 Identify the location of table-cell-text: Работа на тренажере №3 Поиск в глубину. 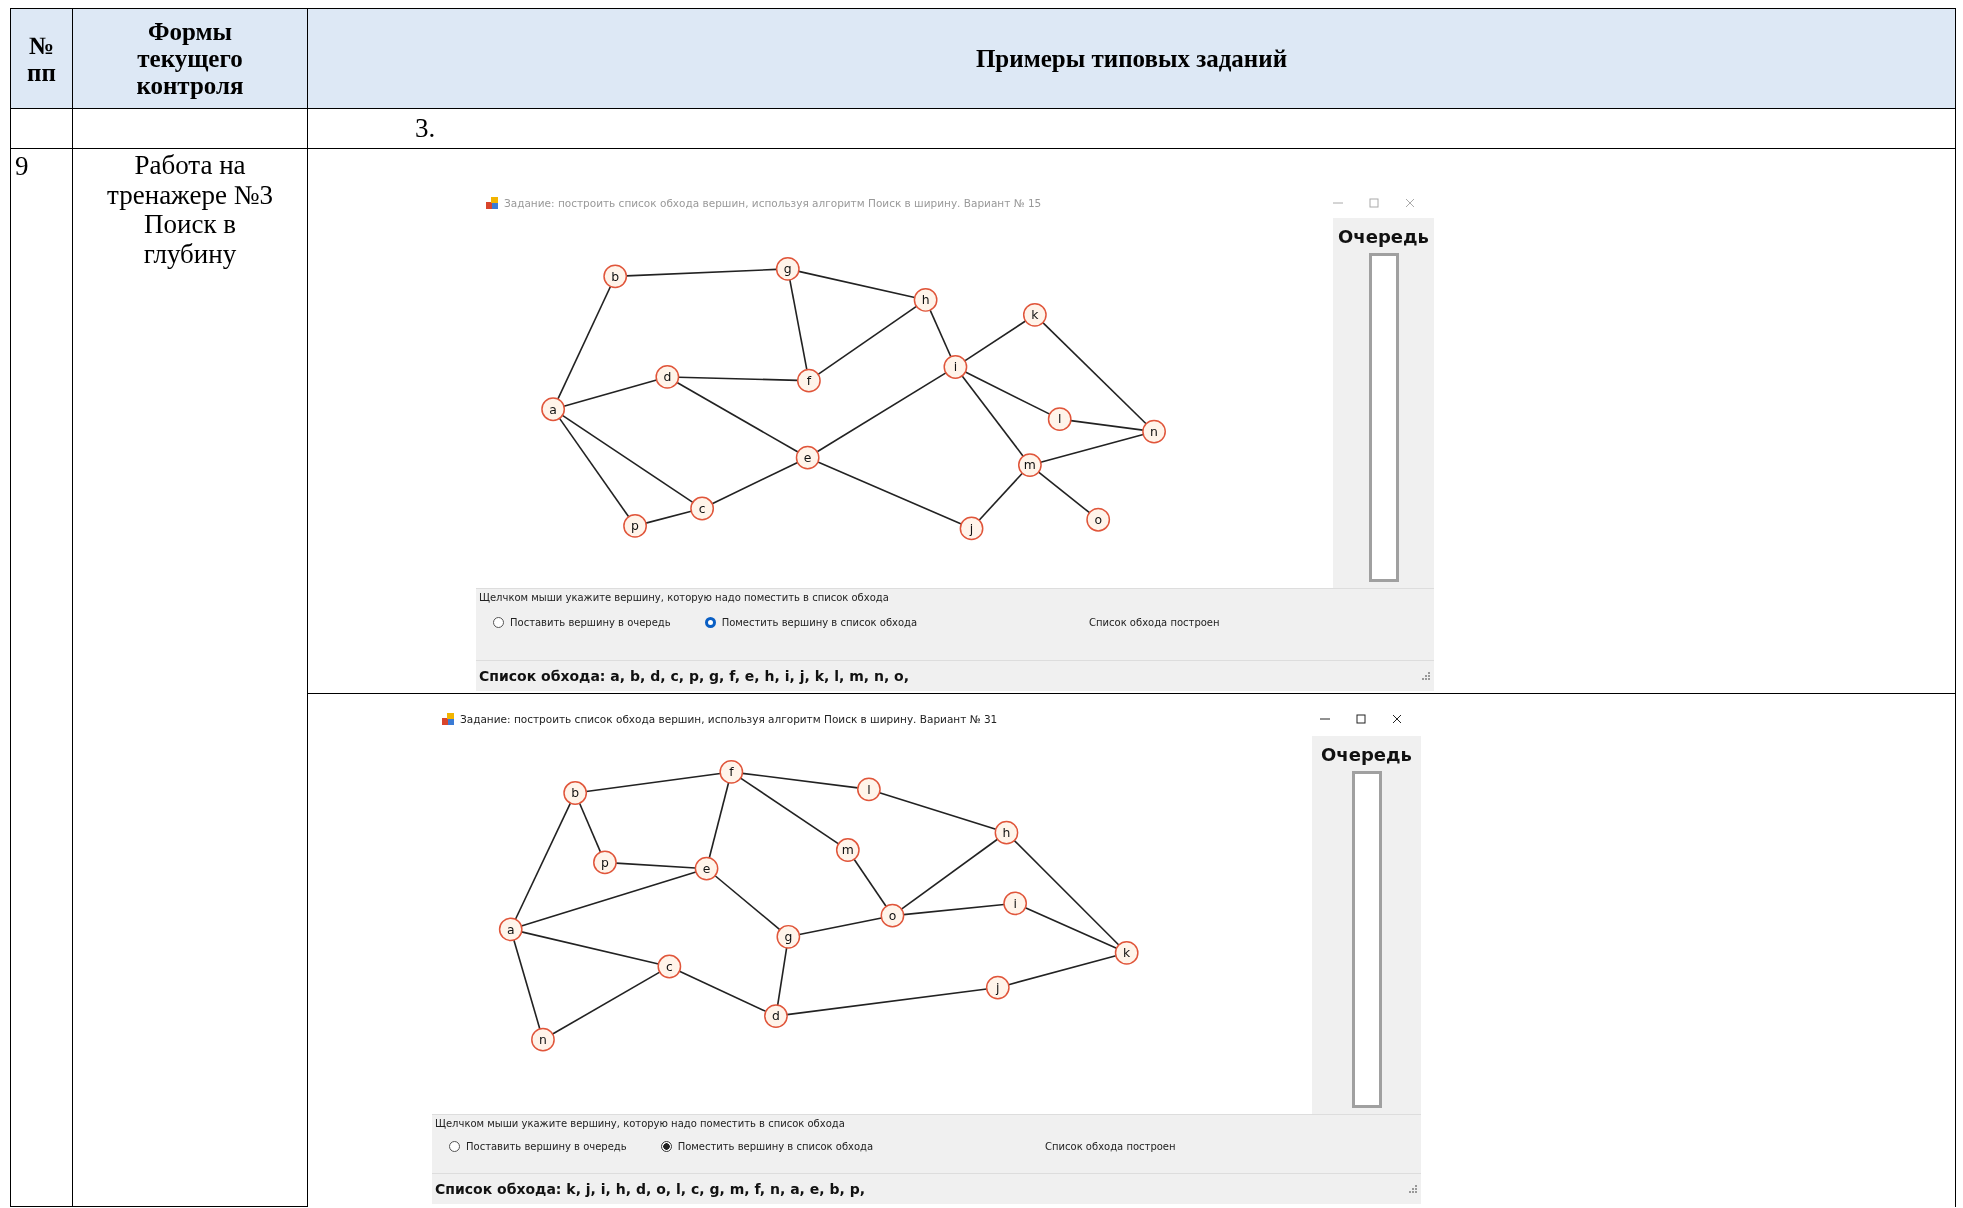
(190, 211).